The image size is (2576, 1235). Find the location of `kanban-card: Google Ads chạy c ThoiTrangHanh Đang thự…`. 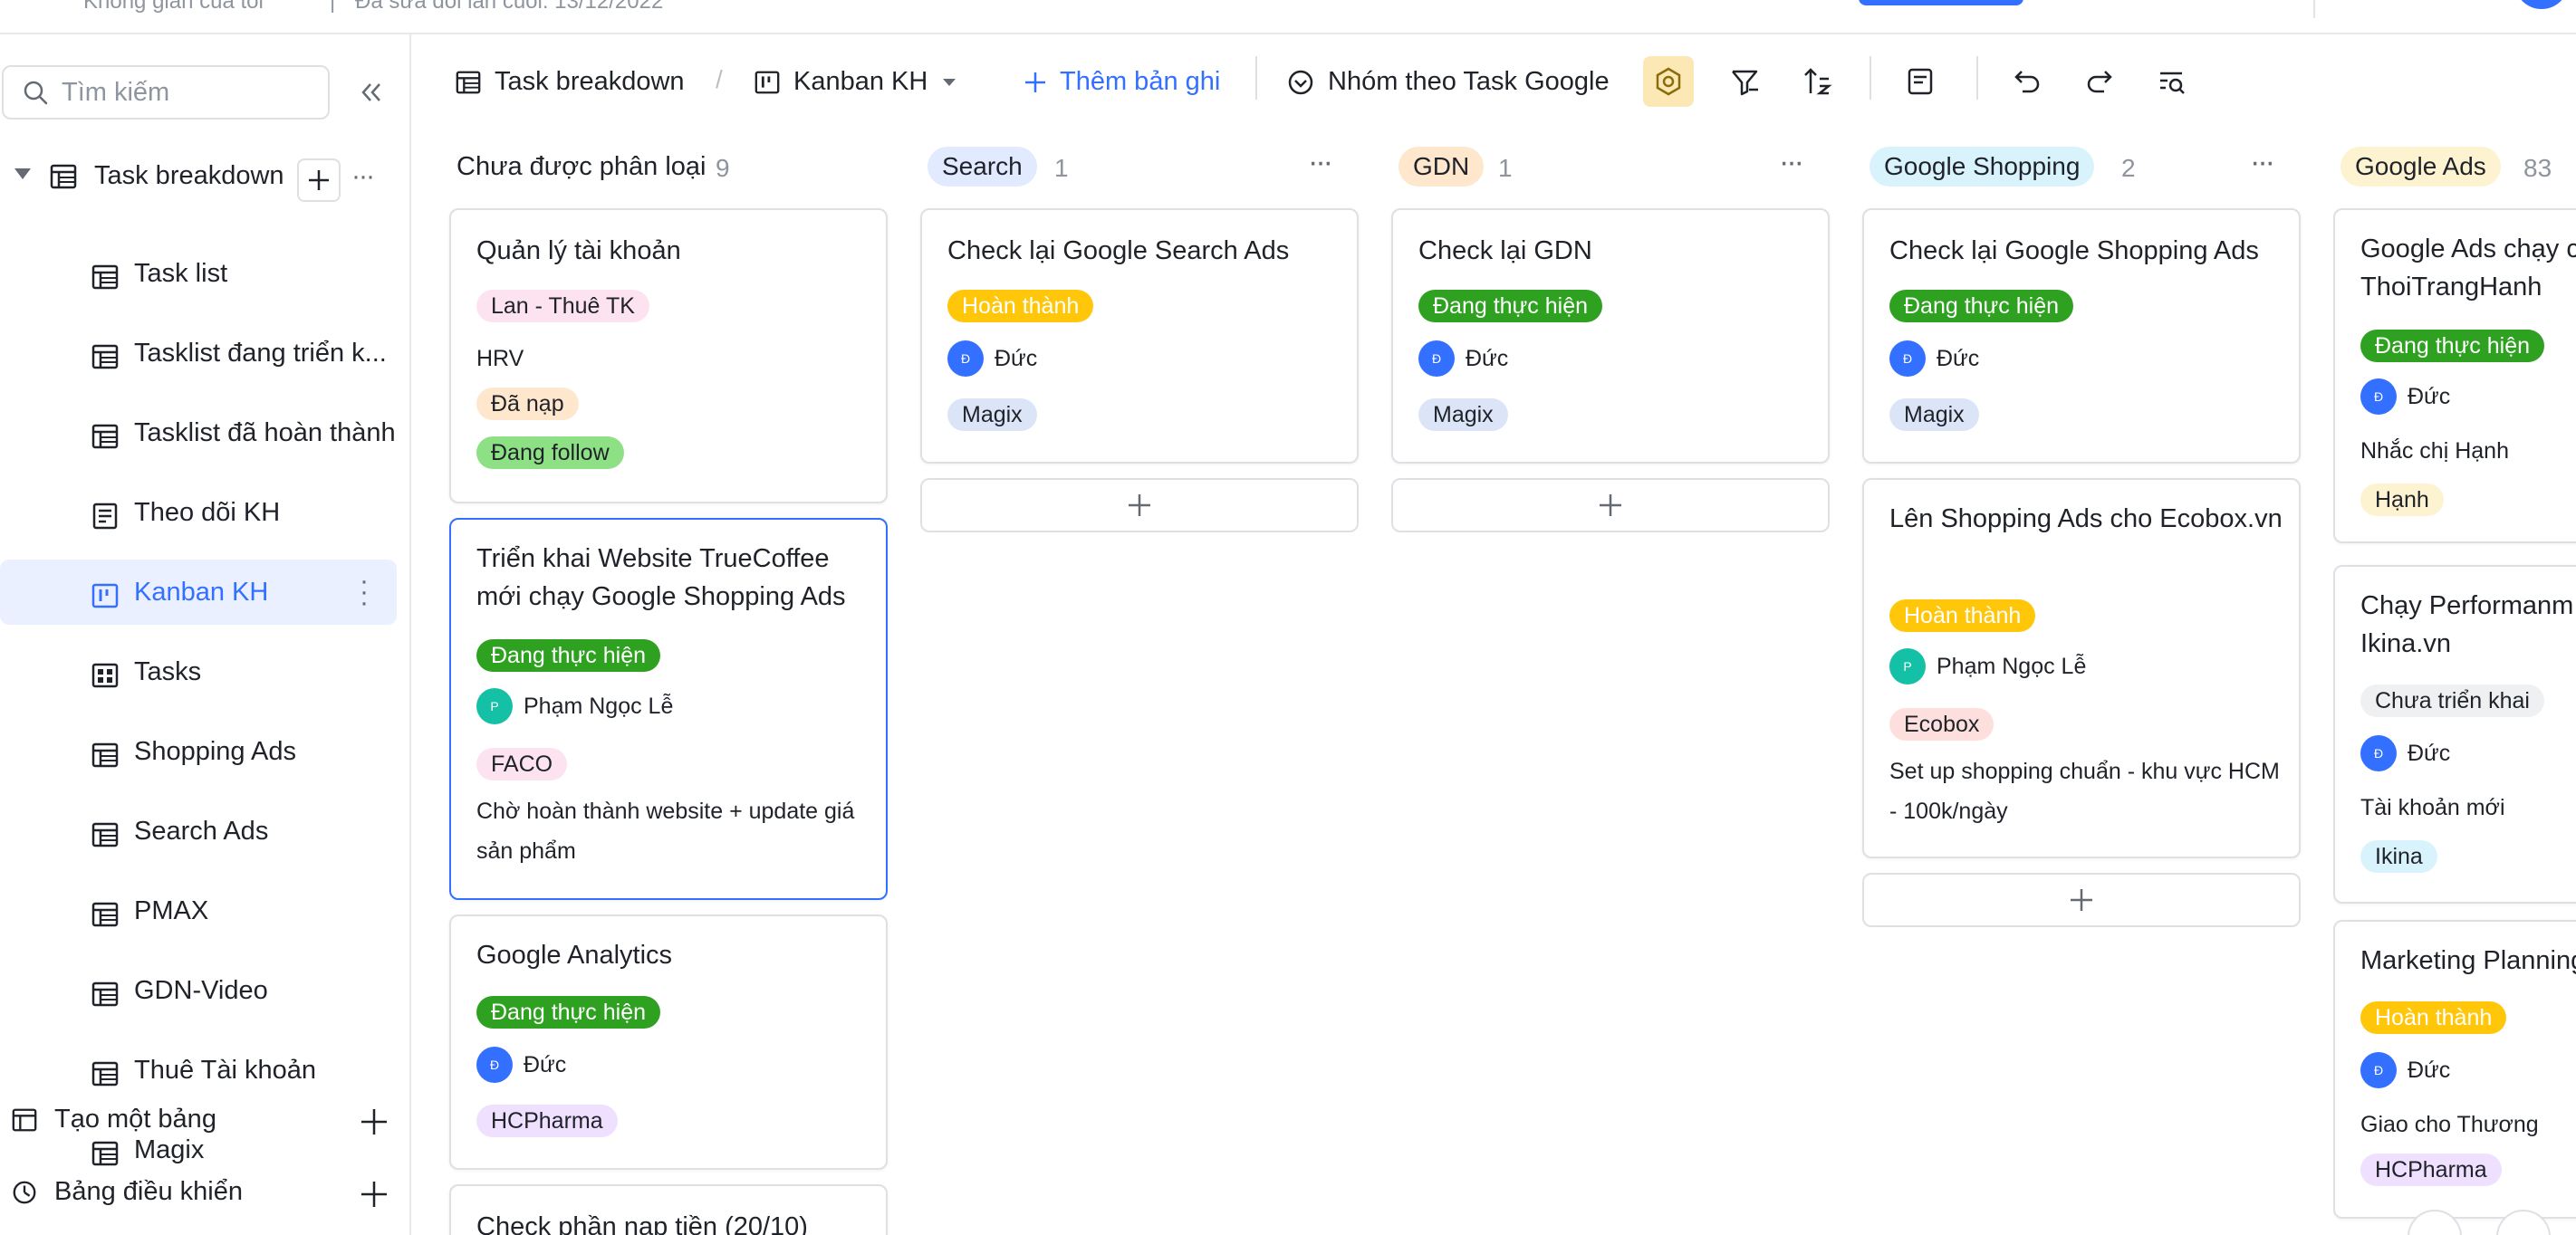

kanban-card: Google Ads chạy c ThoiTrangHanh Đang thự… is located at coordinates (2454, 375).